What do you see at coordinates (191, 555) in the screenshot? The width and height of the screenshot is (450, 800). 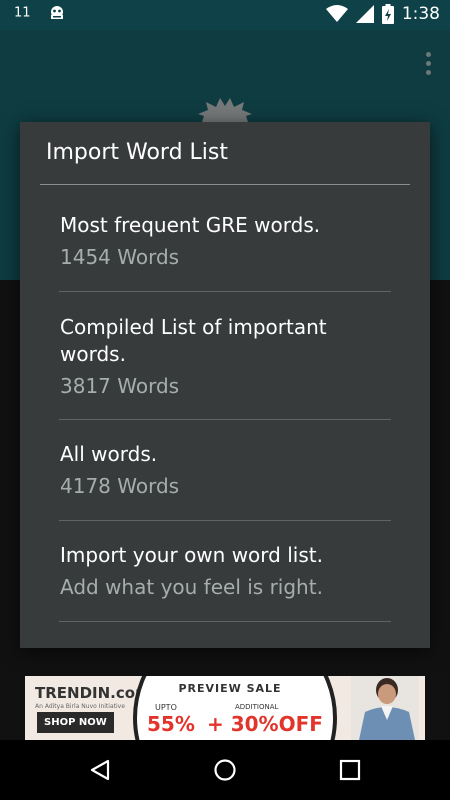 I see `list-item-title: Import your own word list.` at bounding box center [191, 555].